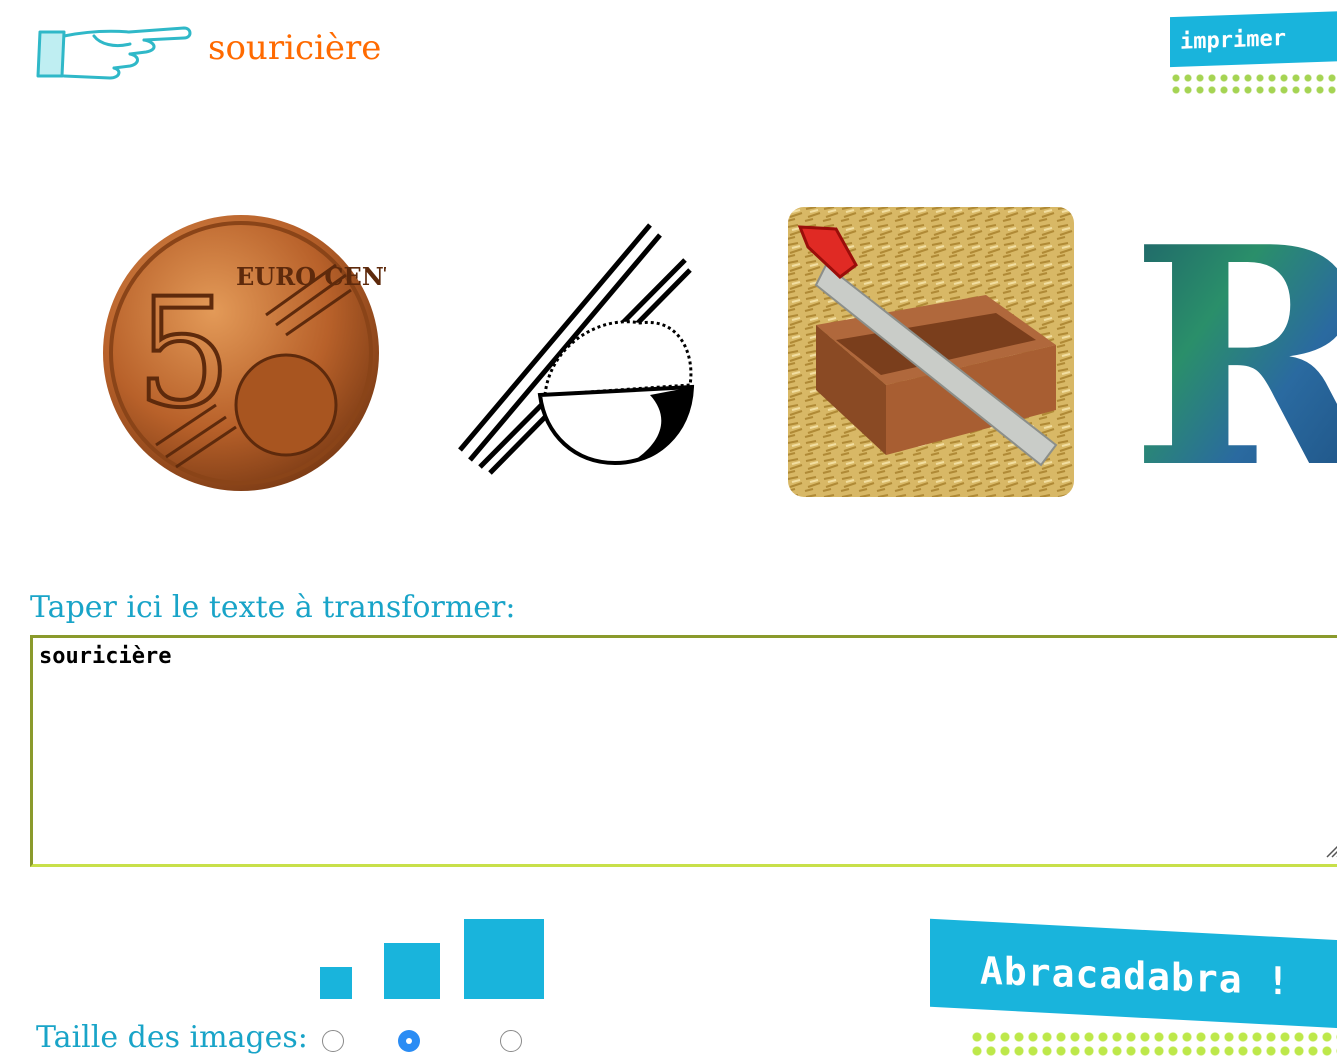  What do you see at coordinates (1233, 352) in the screenshot?
I see `letter-r-glyph: R` at bounding box center [1233, 352].